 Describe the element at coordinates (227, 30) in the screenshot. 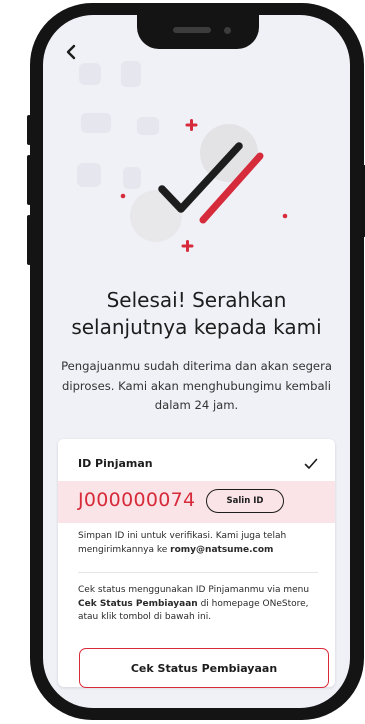

I see `front-camera` at that location.